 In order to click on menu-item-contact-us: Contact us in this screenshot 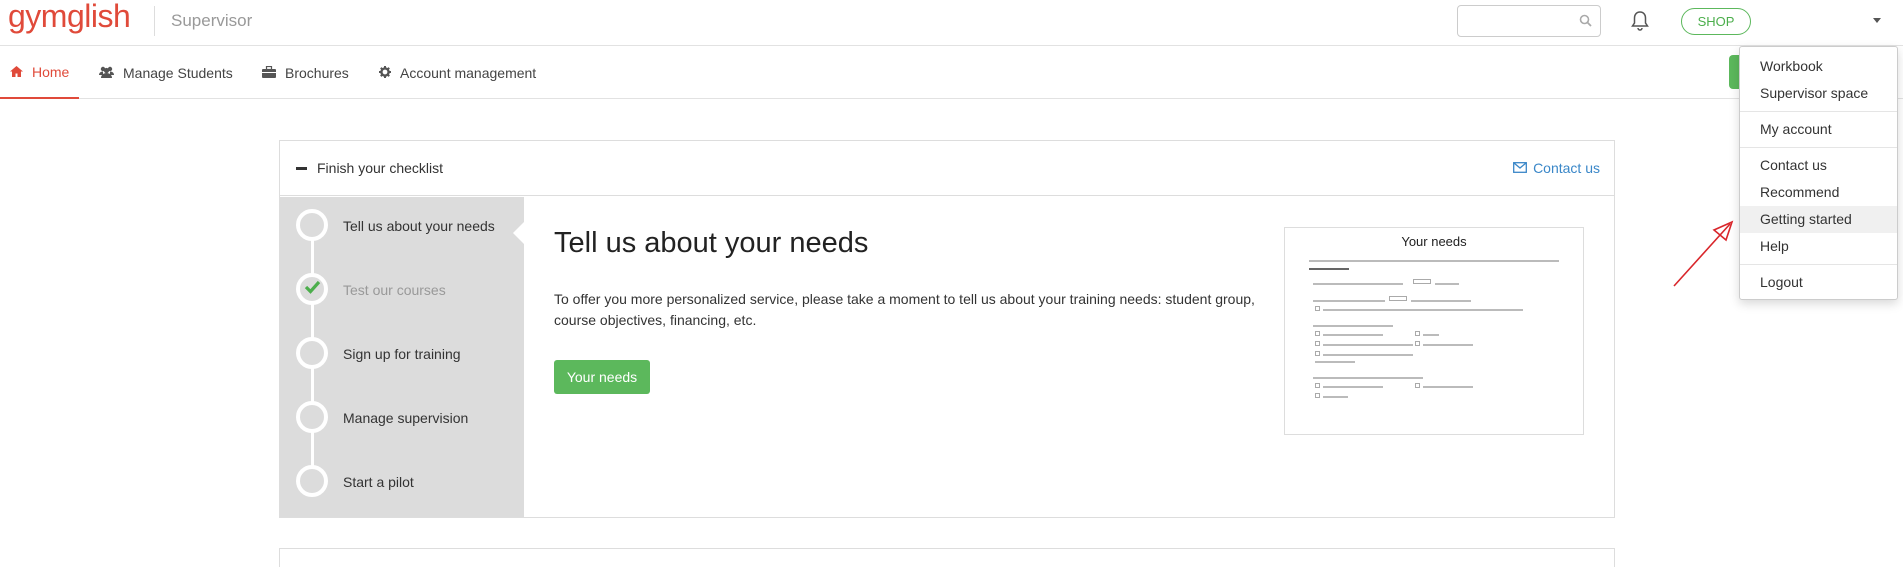, I will do `click(1818, 165)`.